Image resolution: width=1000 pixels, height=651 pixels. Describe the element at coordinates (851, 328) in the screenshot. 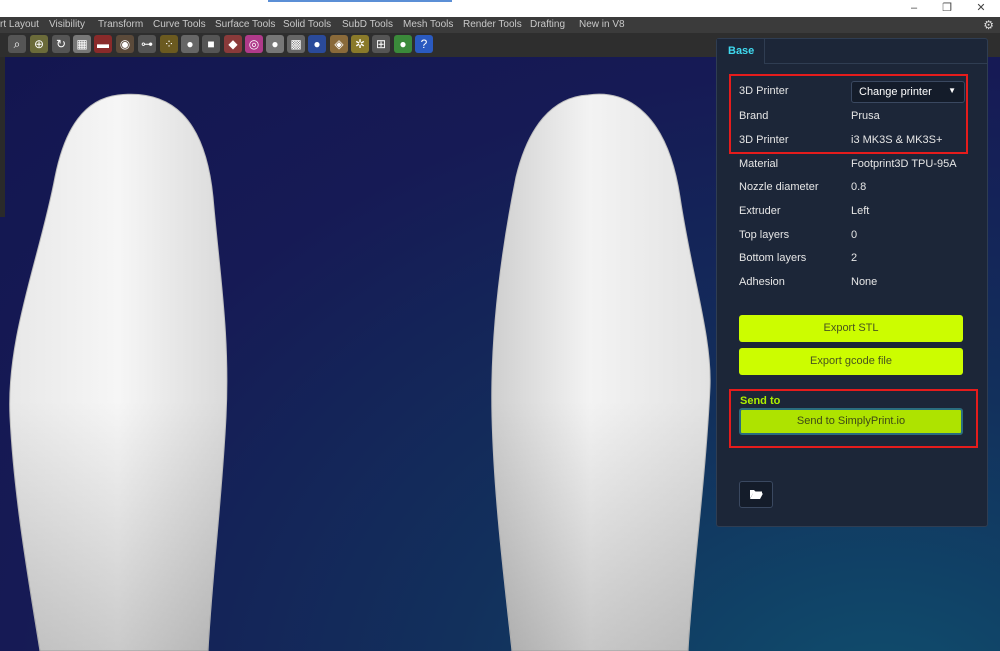

I see `export-stl-button: Export STL` at that location.